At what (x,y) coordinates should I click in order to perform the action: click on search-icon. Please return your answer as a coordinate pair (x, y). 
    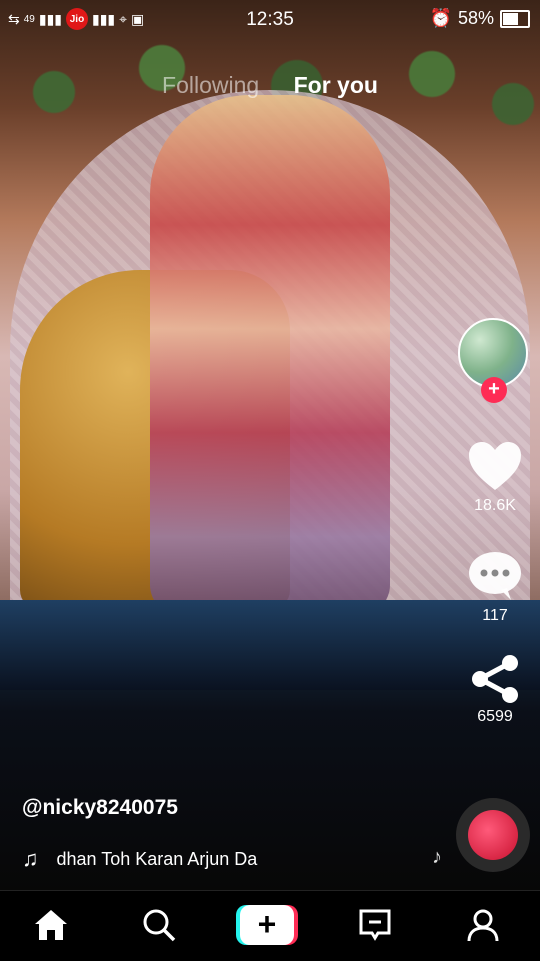
    Looking at the image, I should click on (159, 925).